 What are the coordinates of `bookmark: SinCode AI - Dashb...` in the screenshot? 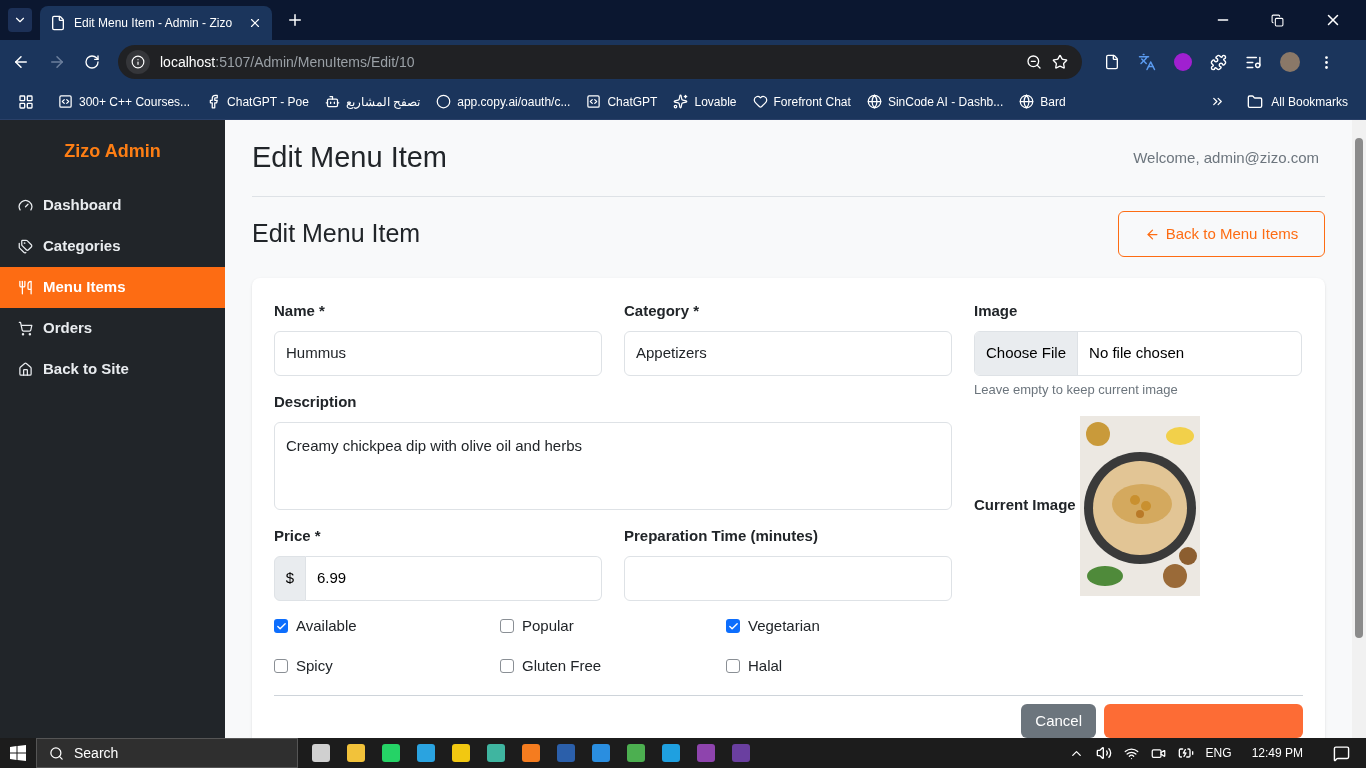 It's located at (935, 101).